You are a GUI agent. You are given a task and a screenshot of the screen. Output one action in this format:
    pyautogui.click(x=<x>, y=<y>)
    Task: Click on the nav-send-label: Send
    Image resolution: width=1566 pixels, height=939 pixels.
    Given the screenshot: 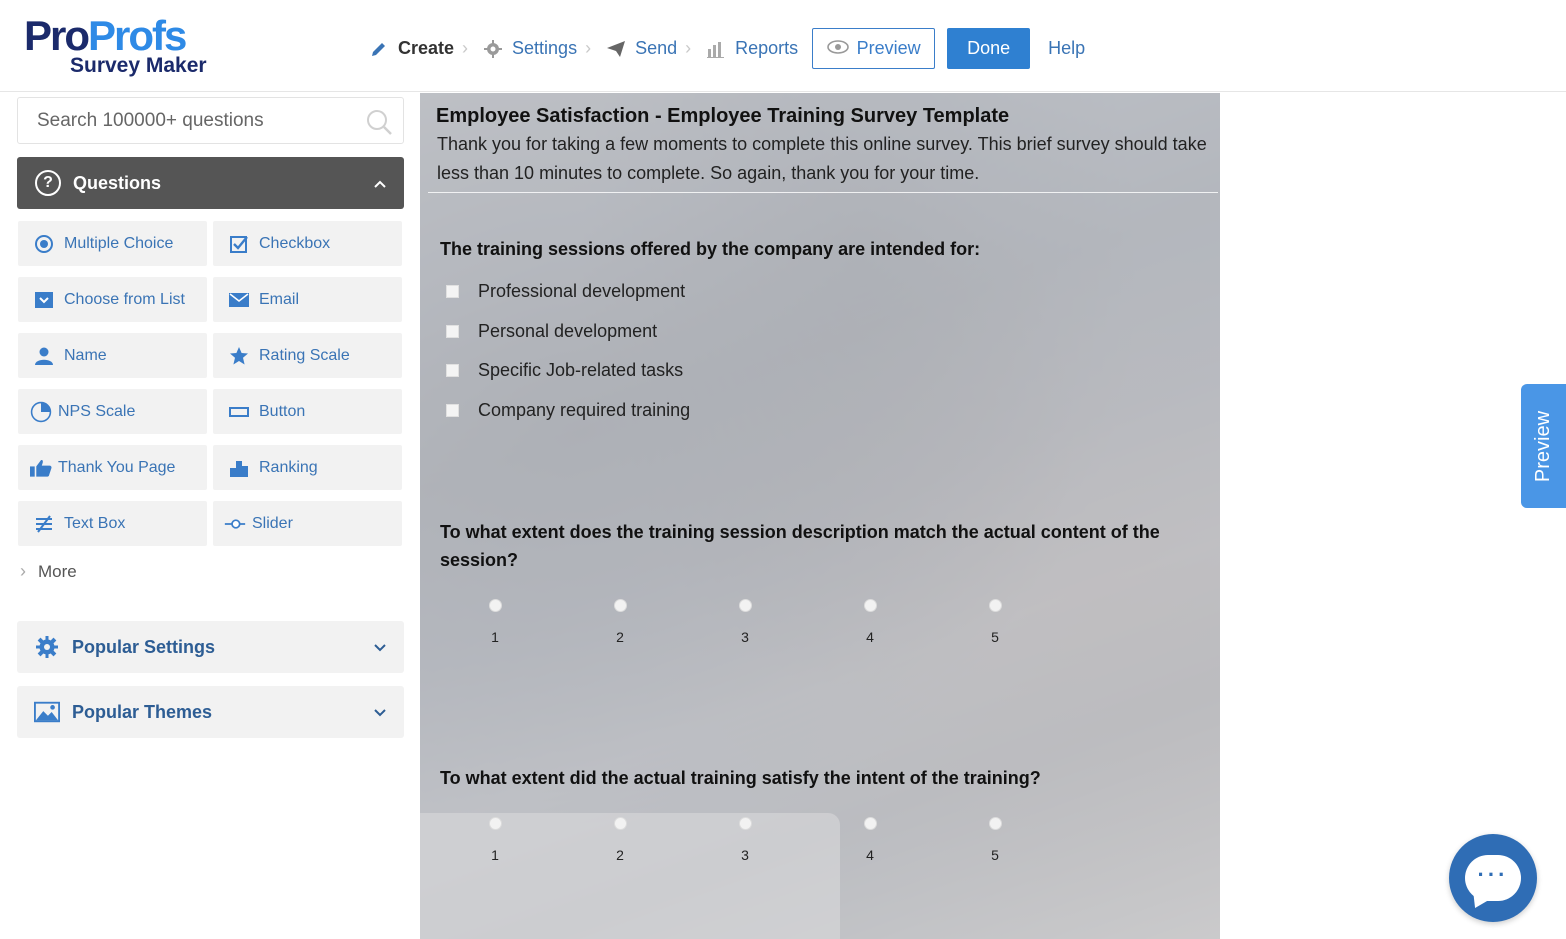 What is the action you would take?
    pyautogui.click(x=656, y=48)
    